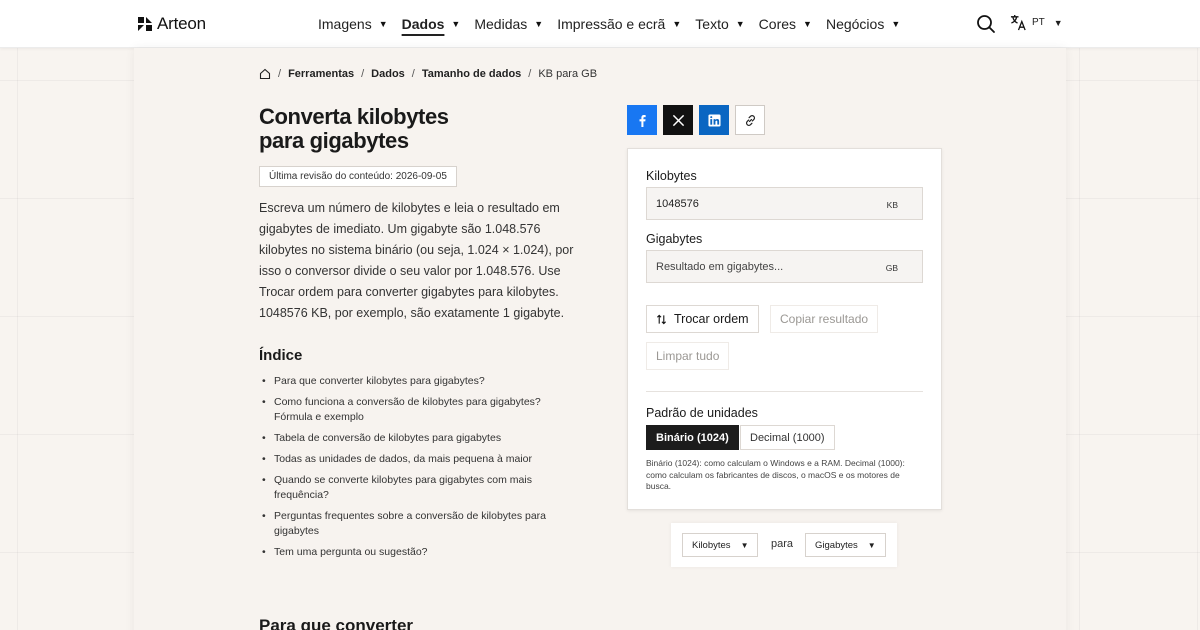 This screenshot has height=630, width=1200. Describe the element at coordinates (688, 356) in the screenshot. I see `clear-all-button: Limpar tudo` at that location.